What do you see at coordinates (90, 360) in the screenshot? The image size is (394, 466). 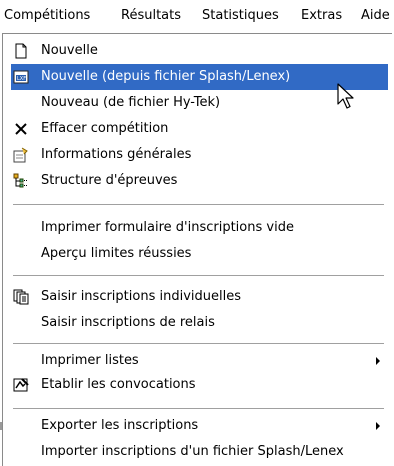 I see `menu-item-label: Imprimer listes` at bounding box center [90, 360].